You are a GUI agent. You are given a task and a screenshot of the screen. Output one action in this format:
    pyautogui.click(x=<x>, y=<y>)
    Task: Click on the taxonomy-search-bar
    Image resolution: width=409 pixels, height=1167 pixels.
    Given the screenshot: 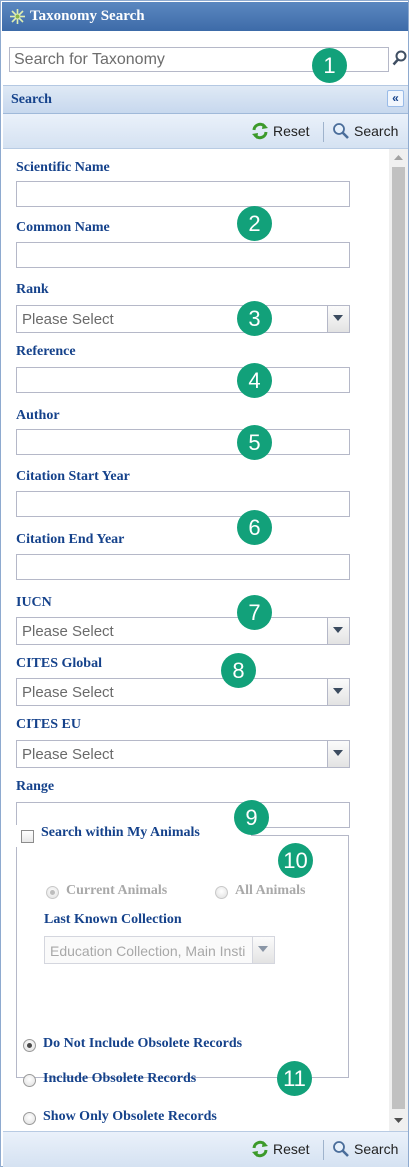 What is the action you would take?
    pyautogui.click(x=205, y=59)
    